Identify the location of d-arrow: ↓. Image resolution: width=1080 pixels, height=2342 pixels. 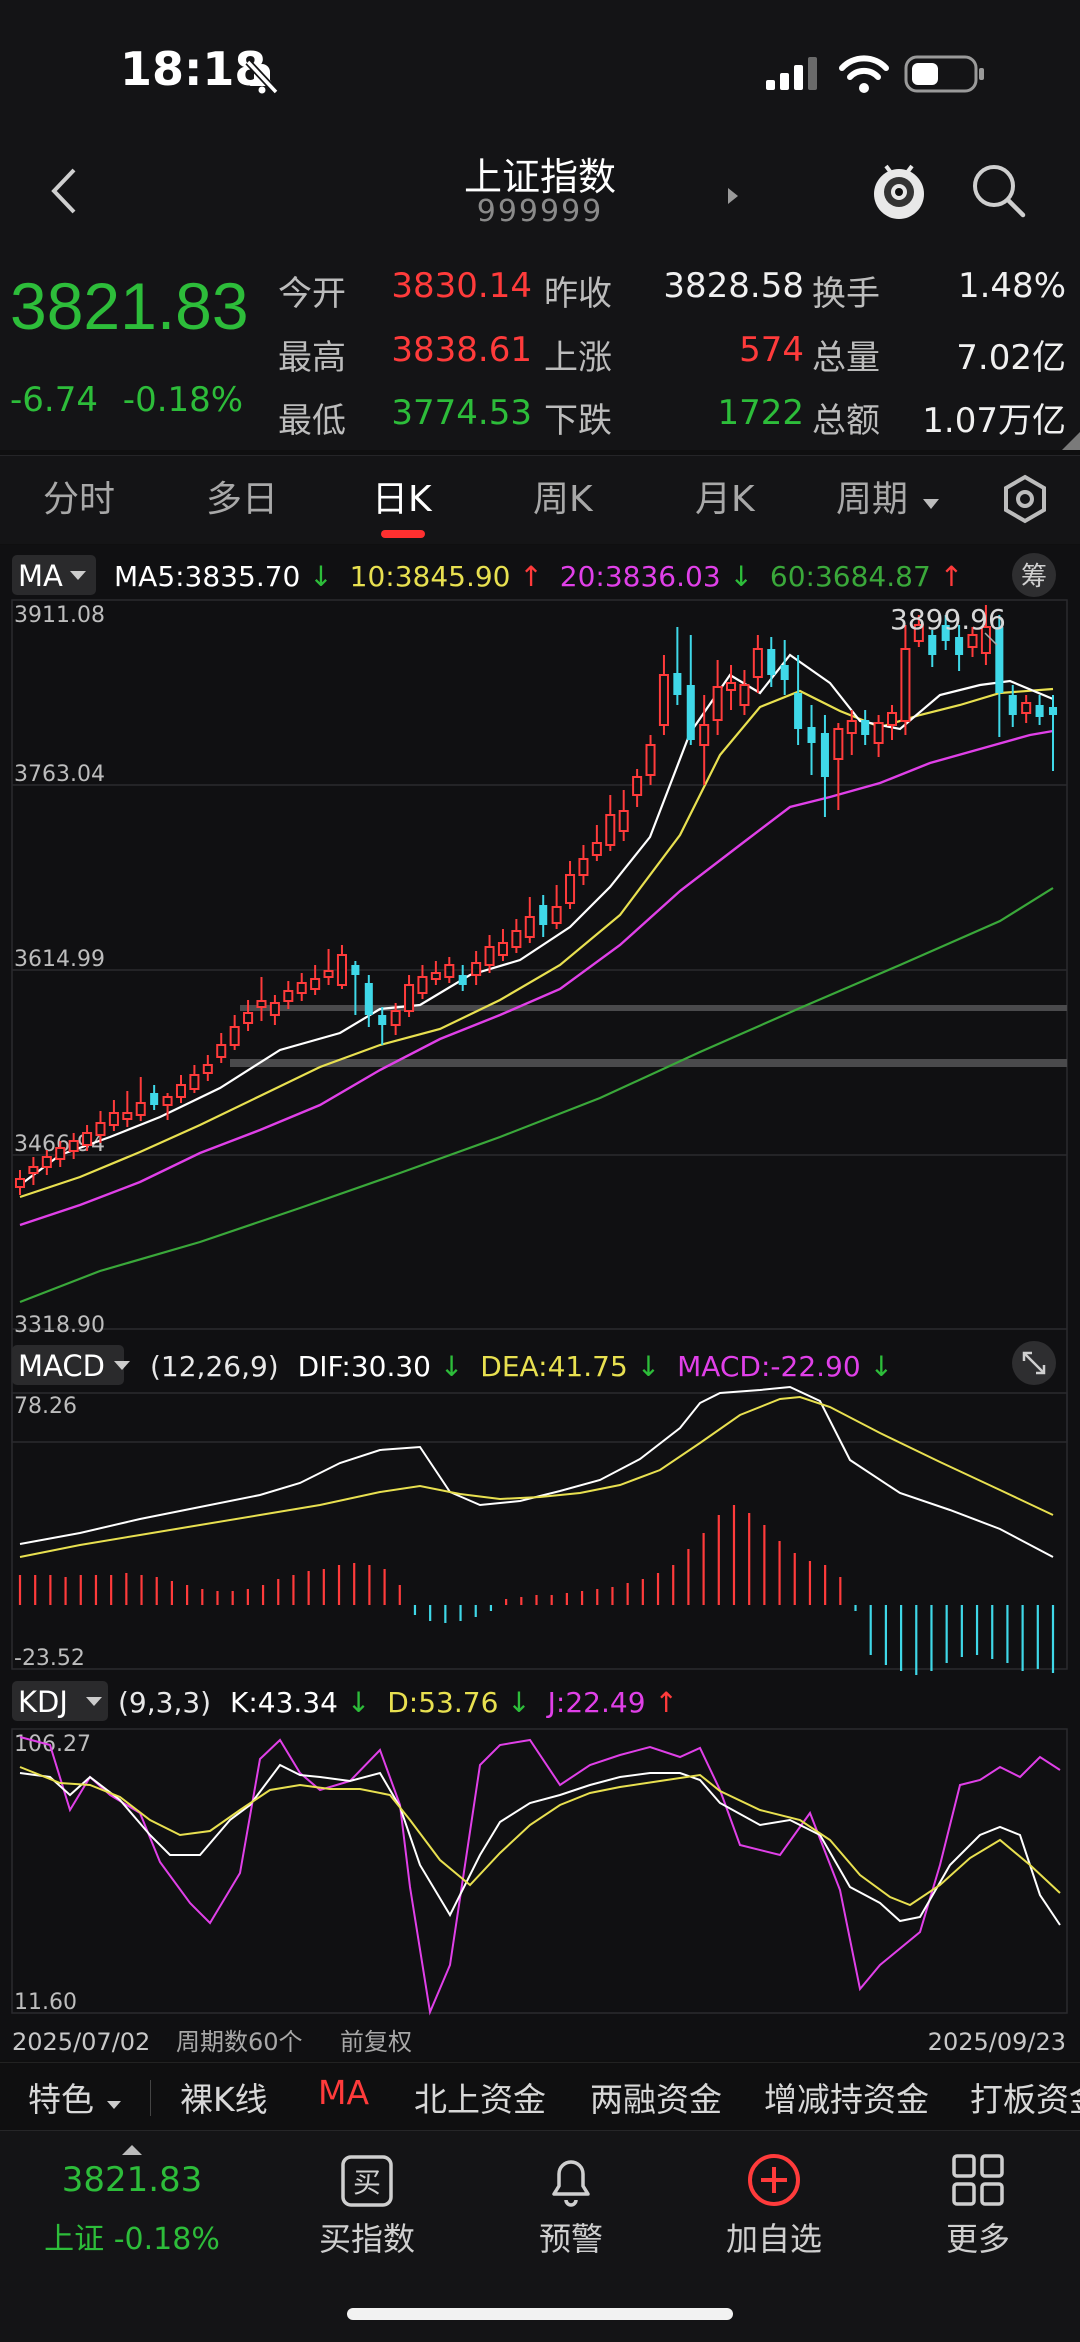
(518, 1702).